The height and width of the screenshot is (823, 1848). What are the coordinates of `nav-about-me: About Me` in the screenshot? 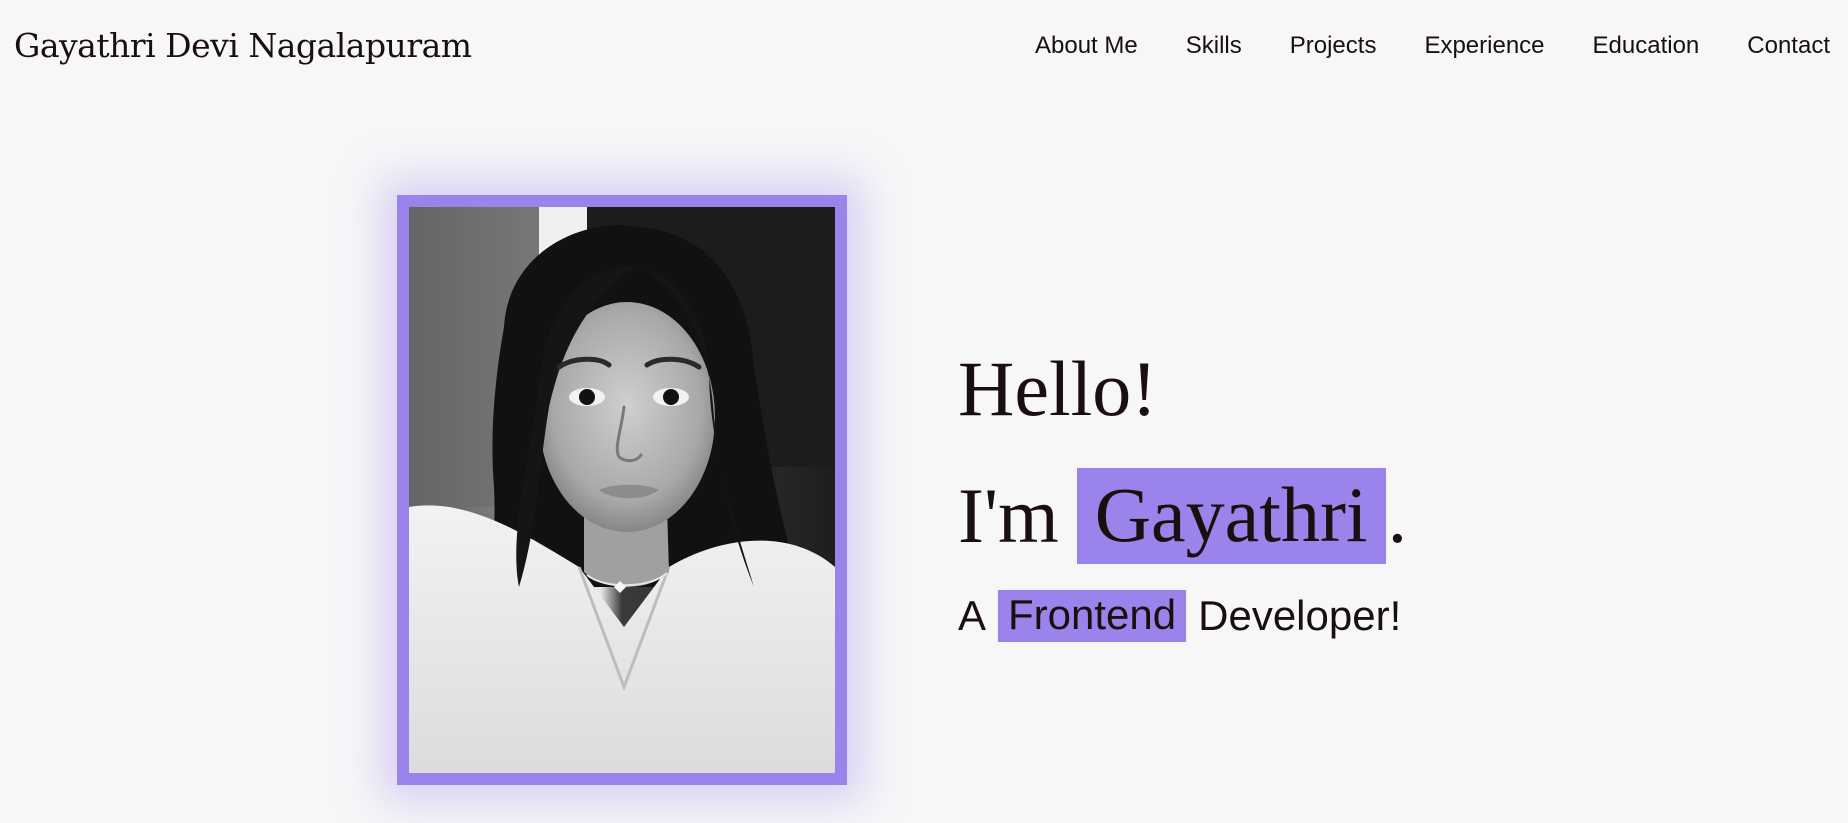 It's located at (1086, 46).